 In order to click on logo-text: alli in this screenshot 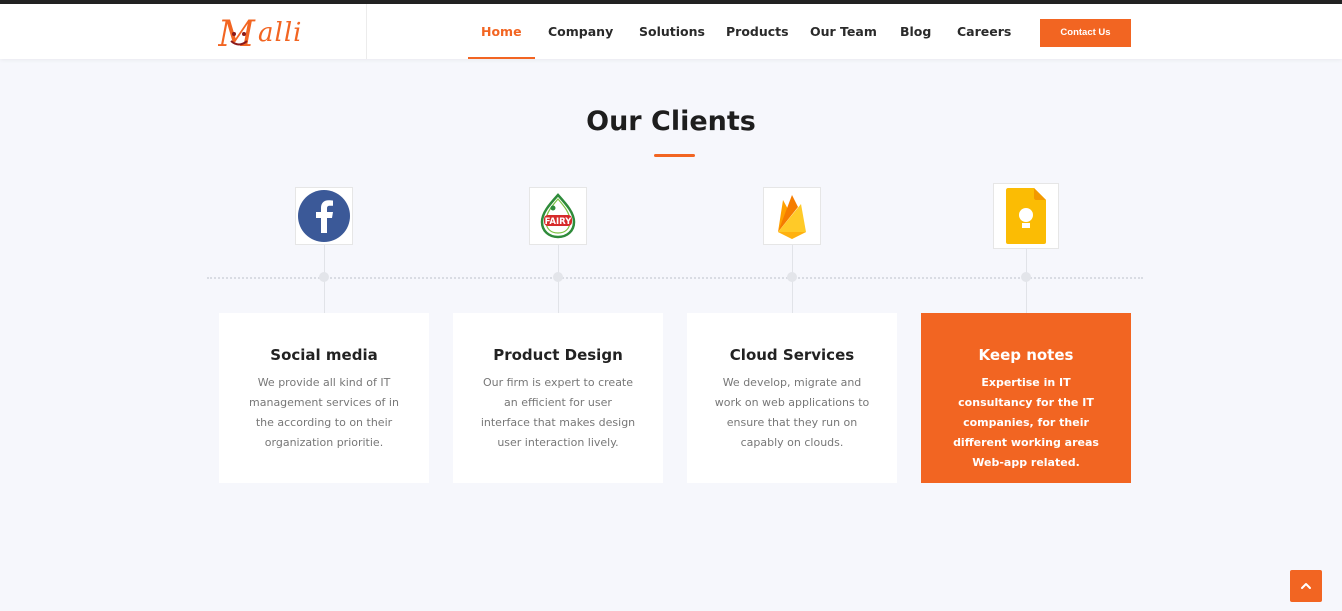, I will do `click(280, 33)`.